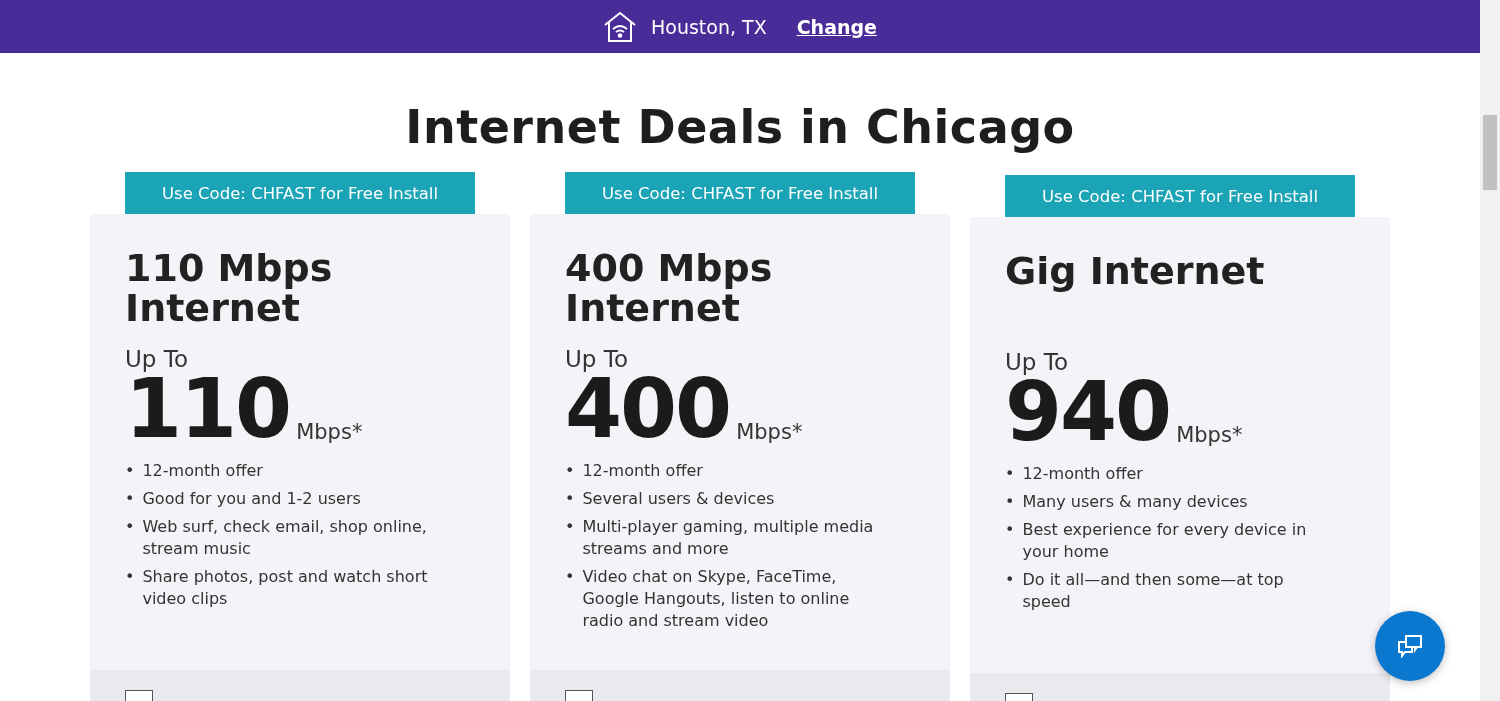  What do you see at coordinates (728, 538) in the screenshot?
I see `feature-item: Multi-player gaming, multiple media streams and more` at bounding box center [728, 538].